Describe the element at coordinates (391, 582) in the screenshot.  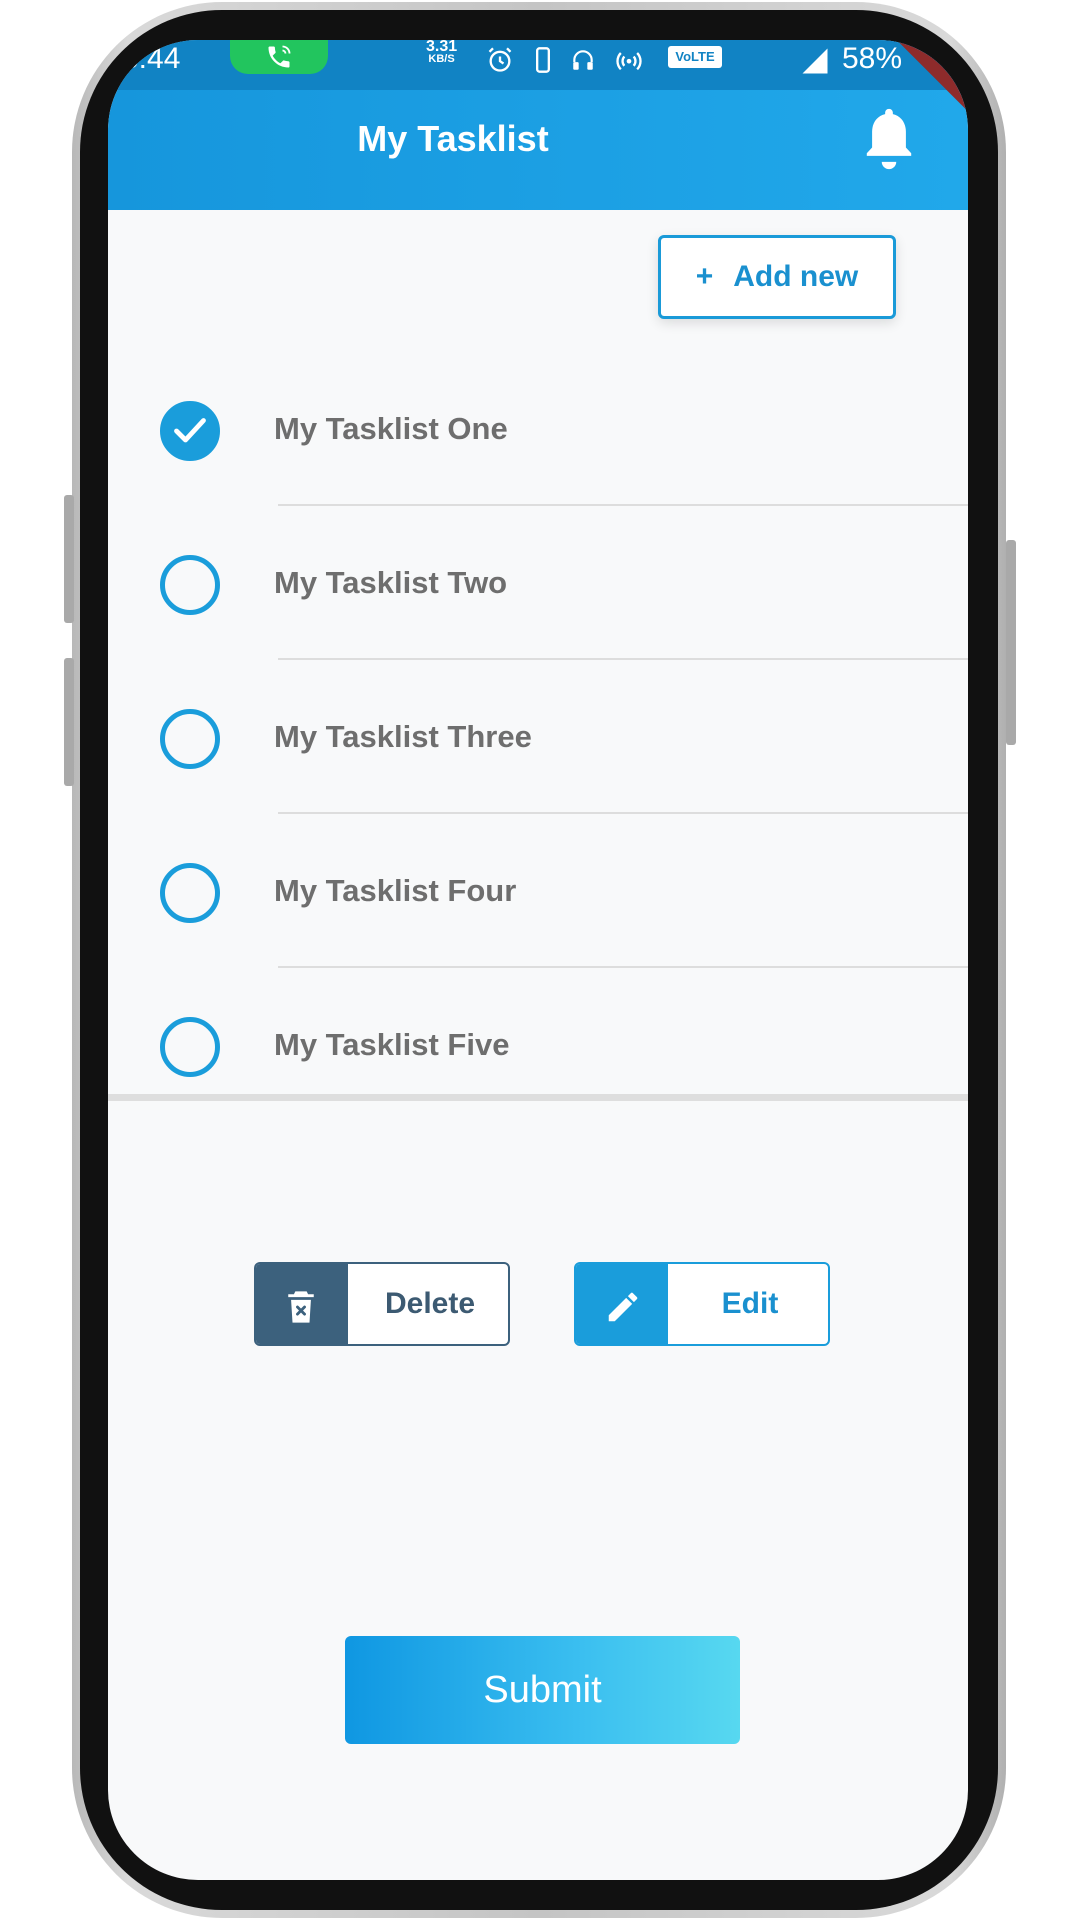
I see `task-label: My Tasklist Two` at that location.